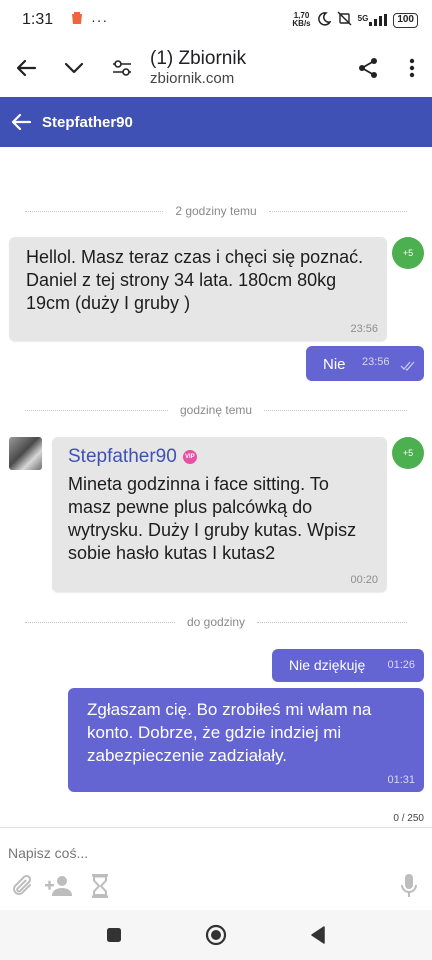 The image size is (432, 960). What do you see at coordinates (114, 935) in the screenshot?
I see `recent-apps-icon` at bounding box center [114, 935].